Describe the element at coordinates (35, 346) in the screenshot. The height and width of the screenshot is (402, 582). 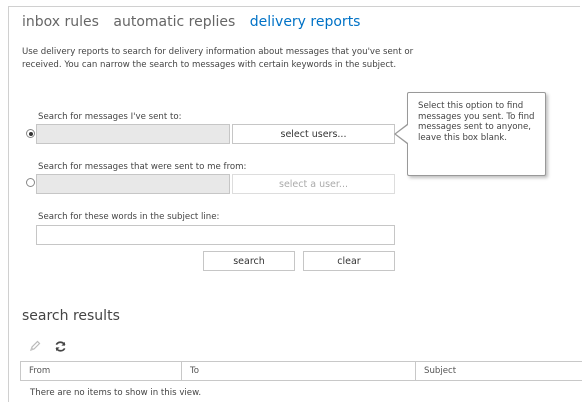
I see `pencil-icon` at that location.